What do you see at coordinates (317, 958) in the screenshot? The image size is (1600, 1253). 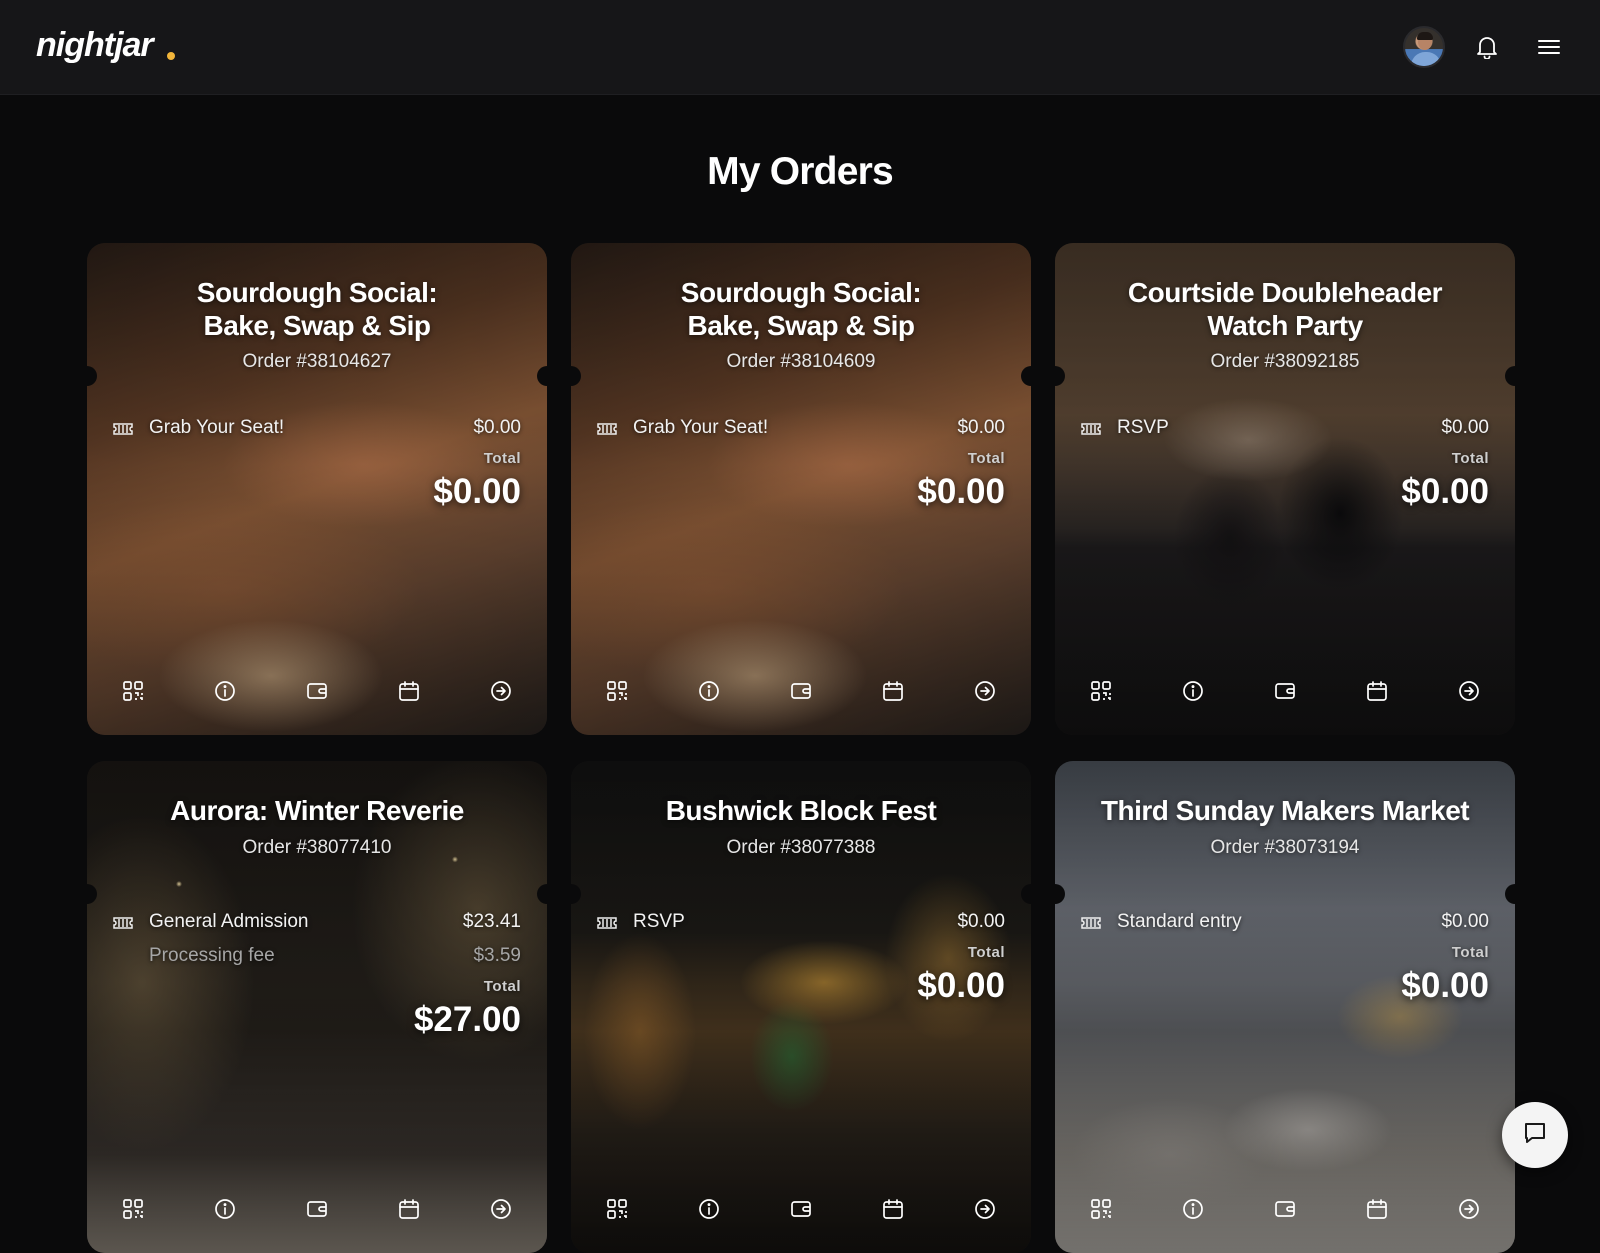 I see `fee-line: Processing fee $3.59` at bounding box center [317, 958].